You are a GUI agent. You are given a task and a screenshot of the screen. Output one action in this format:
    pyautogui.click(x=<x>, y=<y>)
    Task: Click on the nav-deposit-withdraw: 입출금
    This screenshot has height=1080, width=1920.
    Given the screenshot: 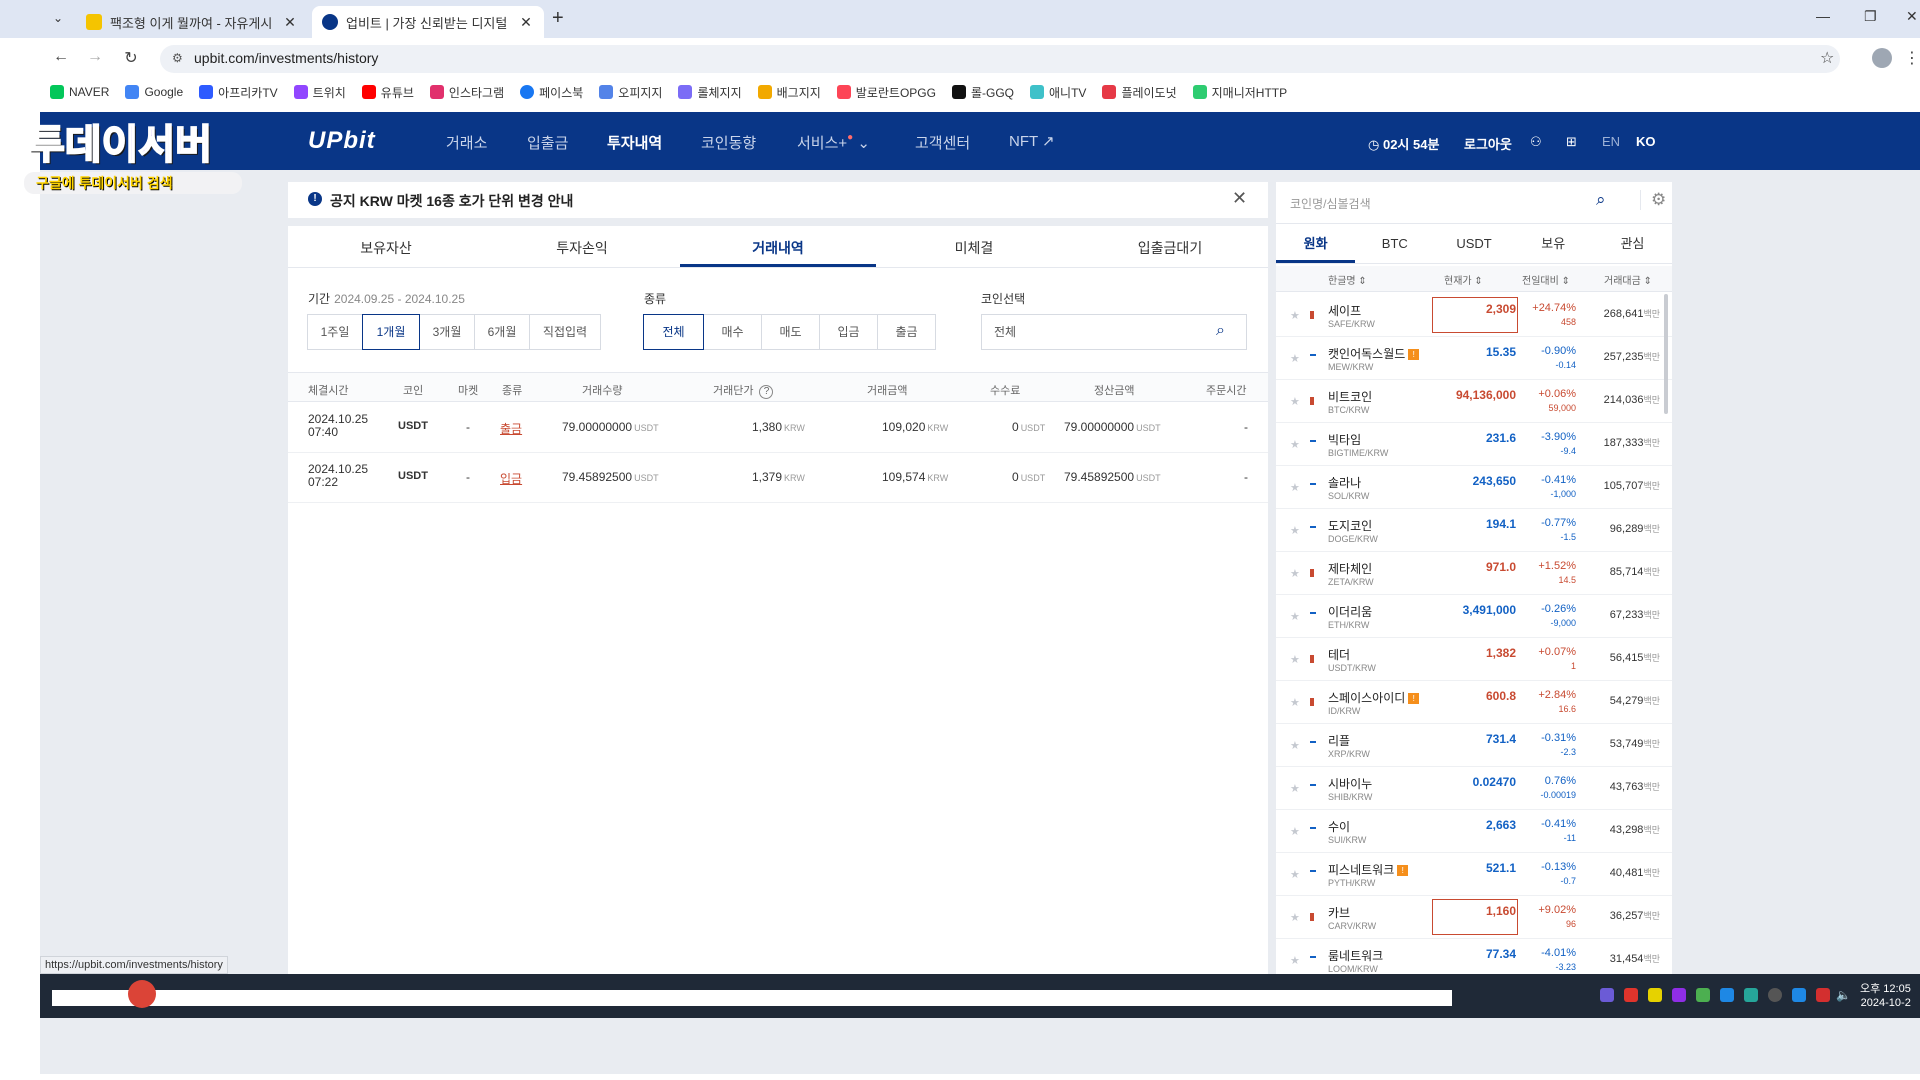 What is the action you would take?
    pyautogui.click(x=547, y=142)
    